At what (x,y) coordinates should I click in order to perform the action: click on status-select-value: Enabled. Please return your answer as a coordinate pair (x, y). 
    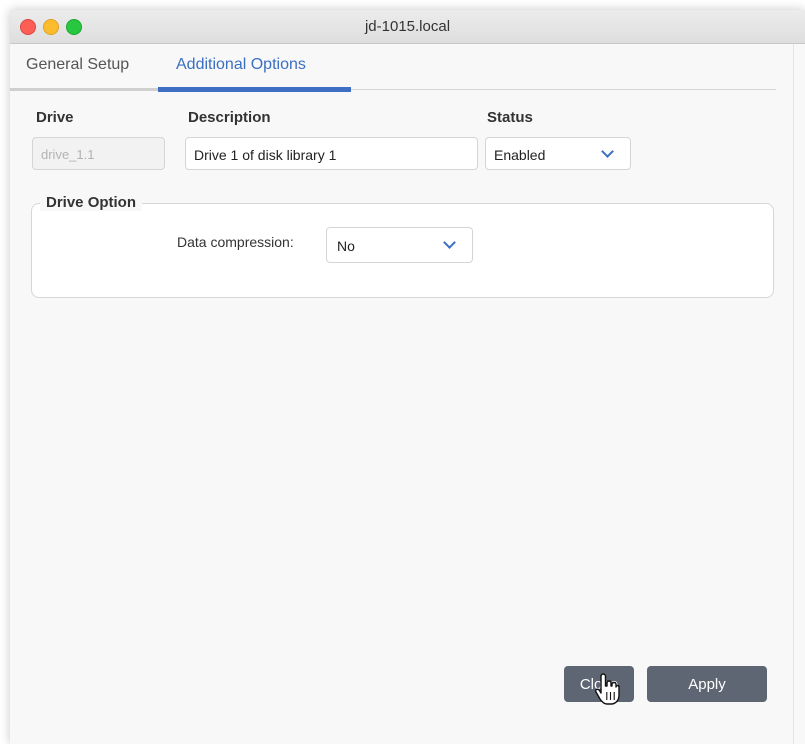
    Looking at the image, I should click on (520, 155).